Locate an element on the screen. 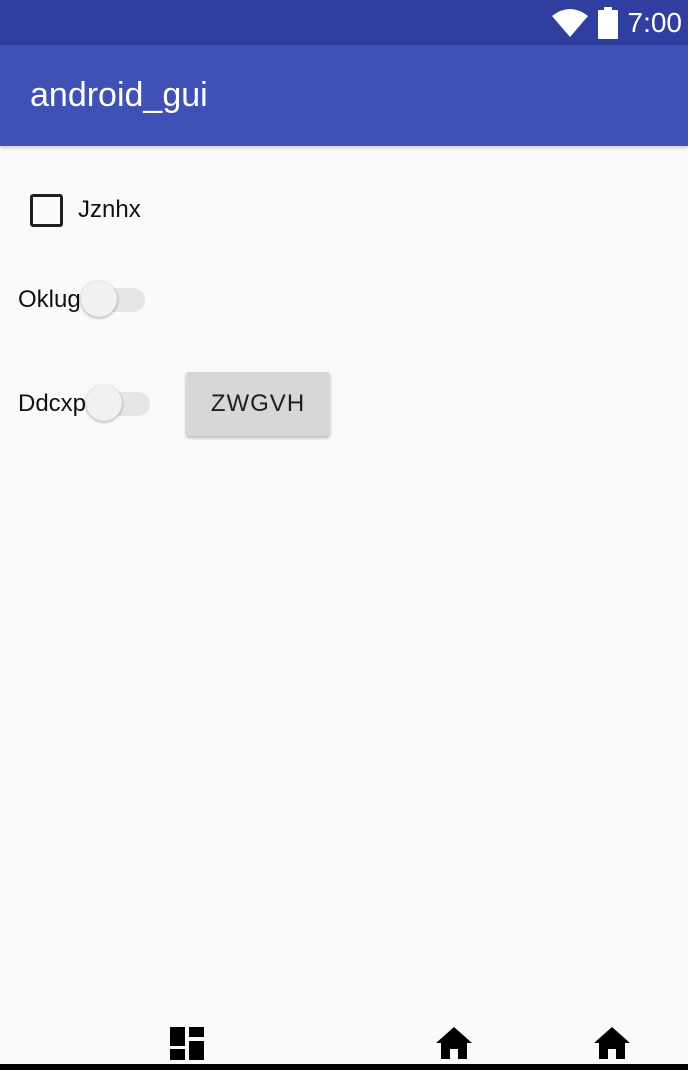 The width and height of the screenshot is (688, 1070). checkbox-jznhx: Jznhx is located at coordinates (85, 210).